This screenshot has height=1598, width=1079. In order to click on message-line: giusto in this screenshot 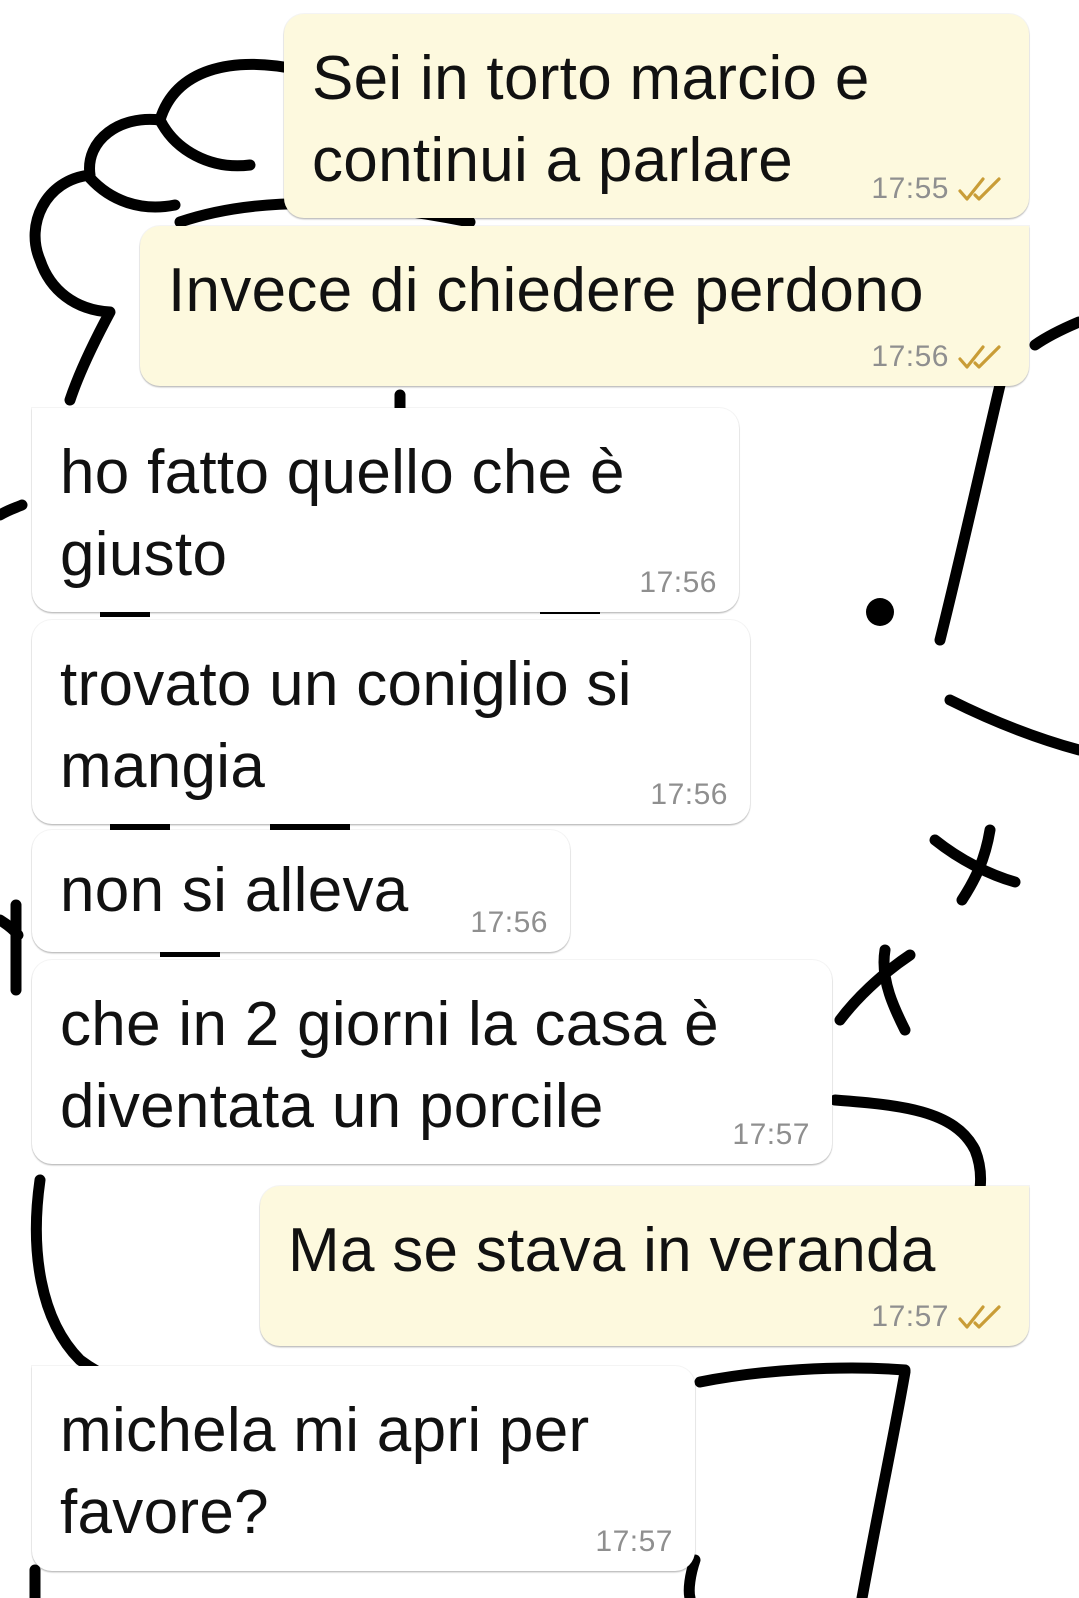, I will do `click(144, 554)`.